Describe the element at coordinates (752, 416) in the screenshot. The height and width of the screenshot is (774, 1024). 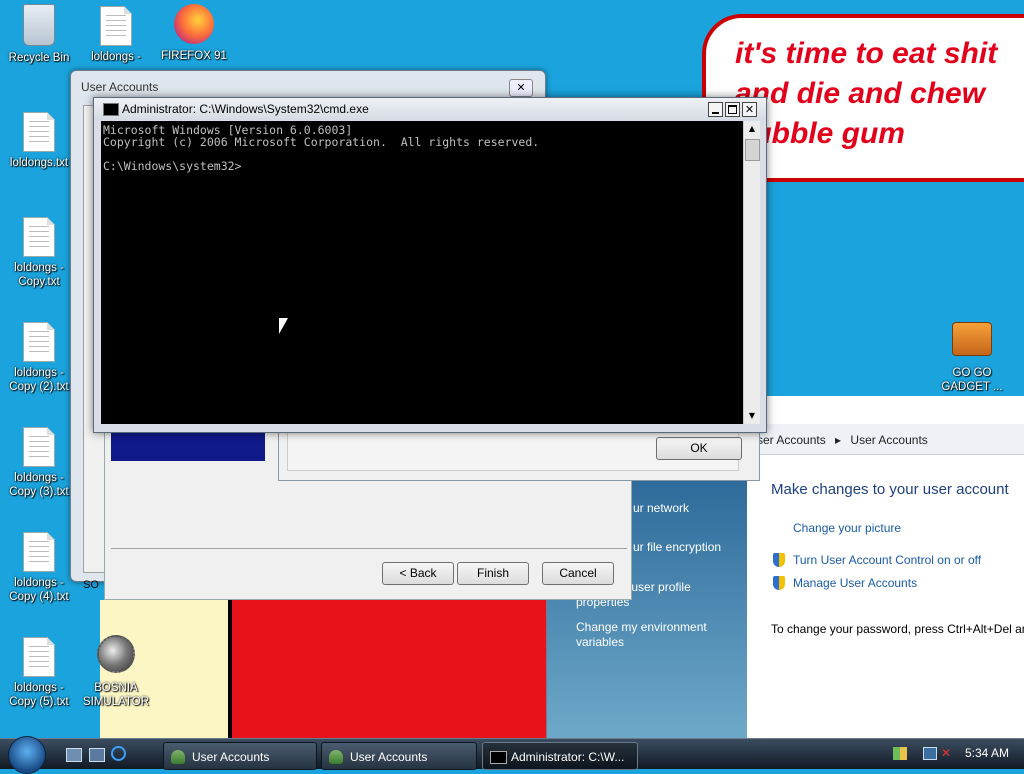
I see `scroll-down-icon: ▼` at that location.